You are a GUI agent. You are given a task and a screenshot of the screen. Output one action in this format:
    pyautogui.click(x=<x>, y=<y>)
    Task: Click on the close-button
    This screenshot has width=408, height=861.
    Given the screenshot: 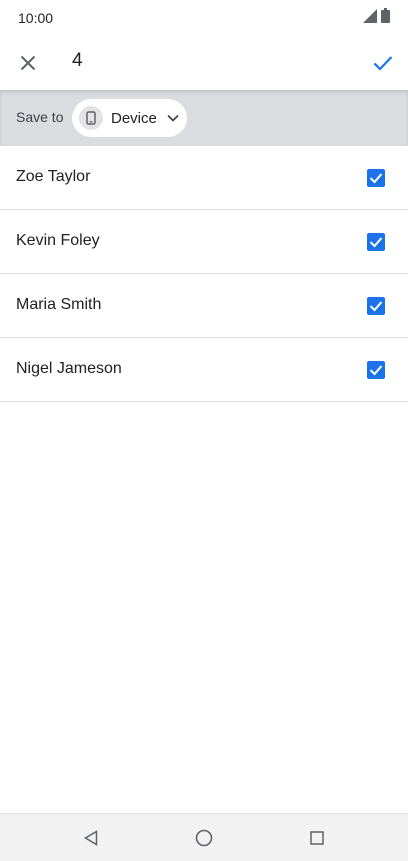 What is the action you would take?
    pyautogui.click(x=28, y=63)
    